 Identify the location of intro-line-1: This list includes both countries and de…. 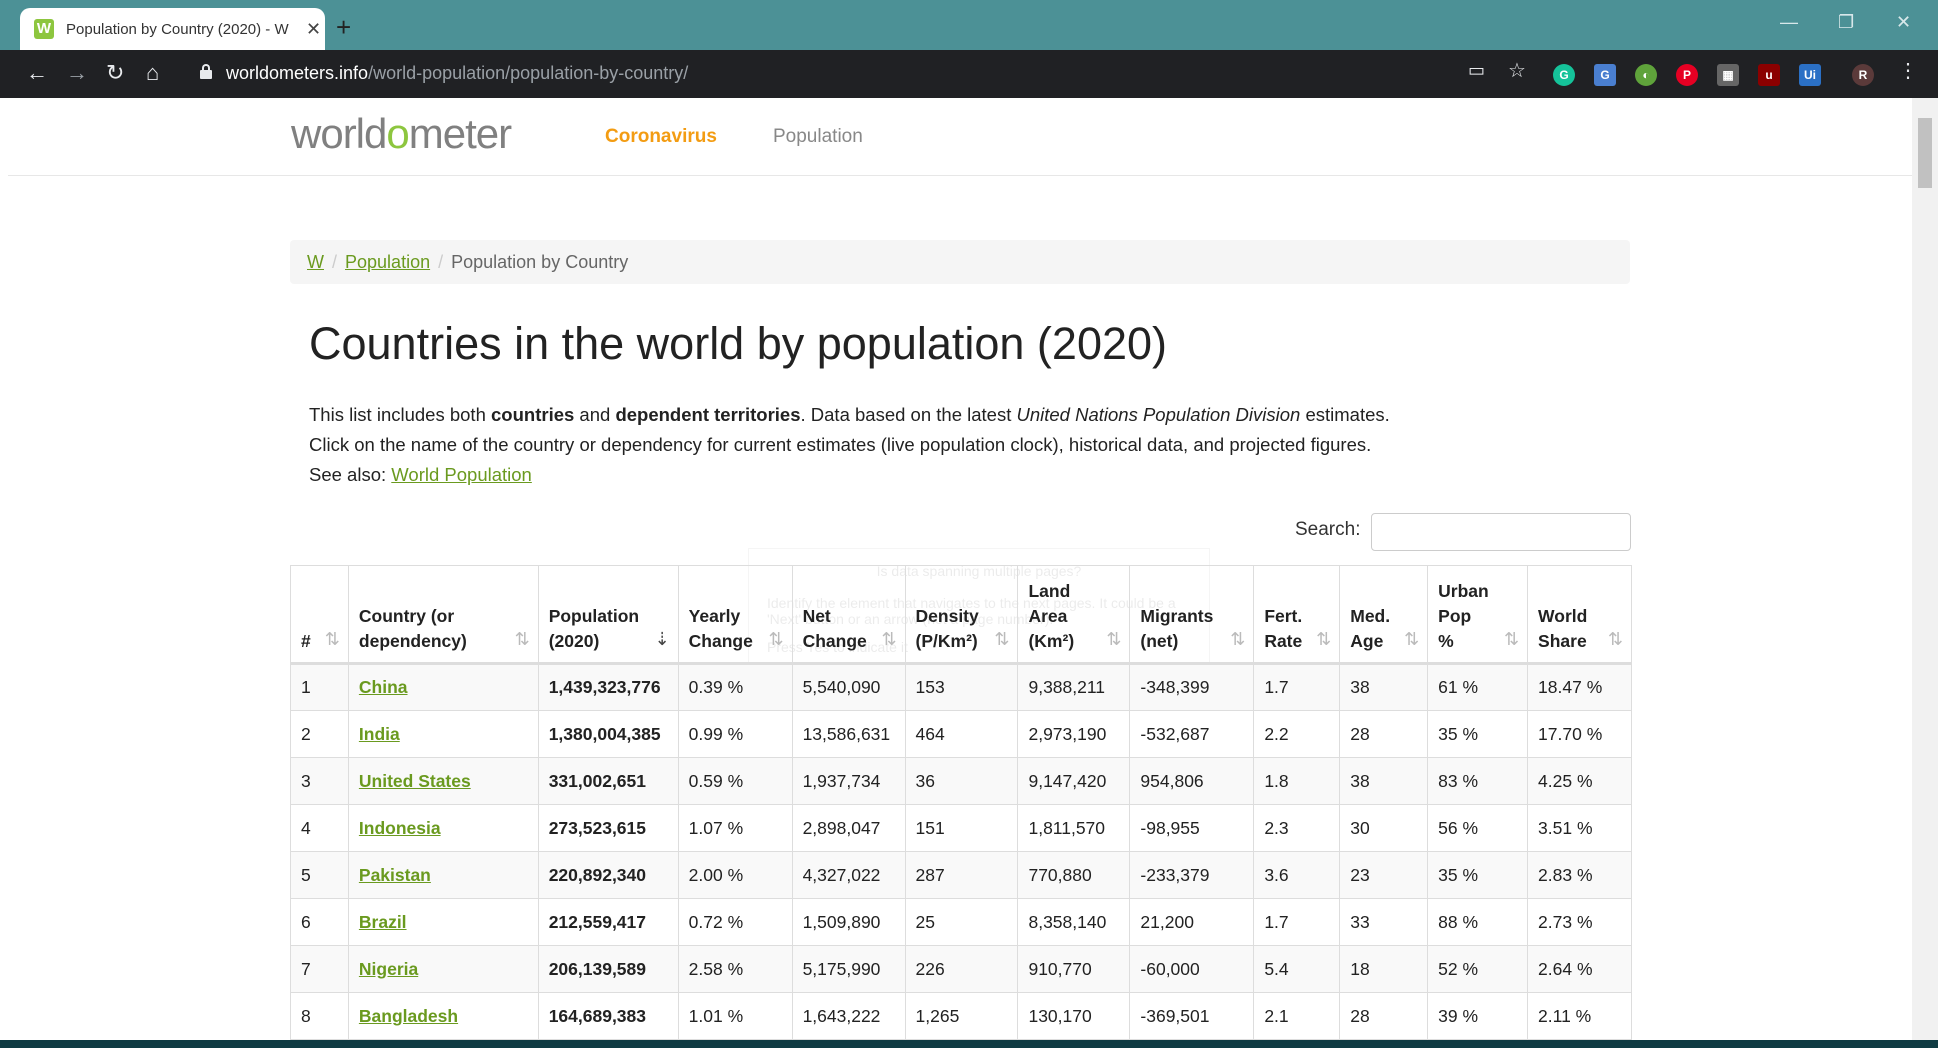
(849, 414).